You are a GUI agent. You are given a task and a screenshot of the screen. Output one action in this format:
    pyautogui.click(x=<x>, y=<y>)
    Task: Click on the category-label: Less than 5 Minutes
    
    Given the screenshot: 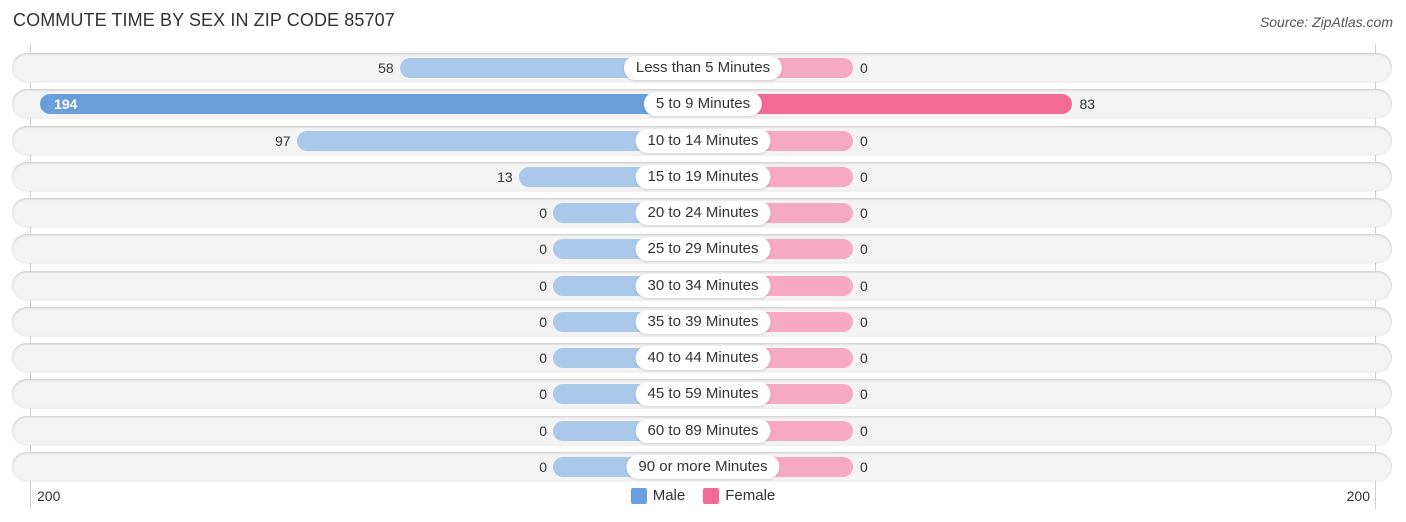 What is the action you would take?
    pyautogui.click(x=703, y=68)
    